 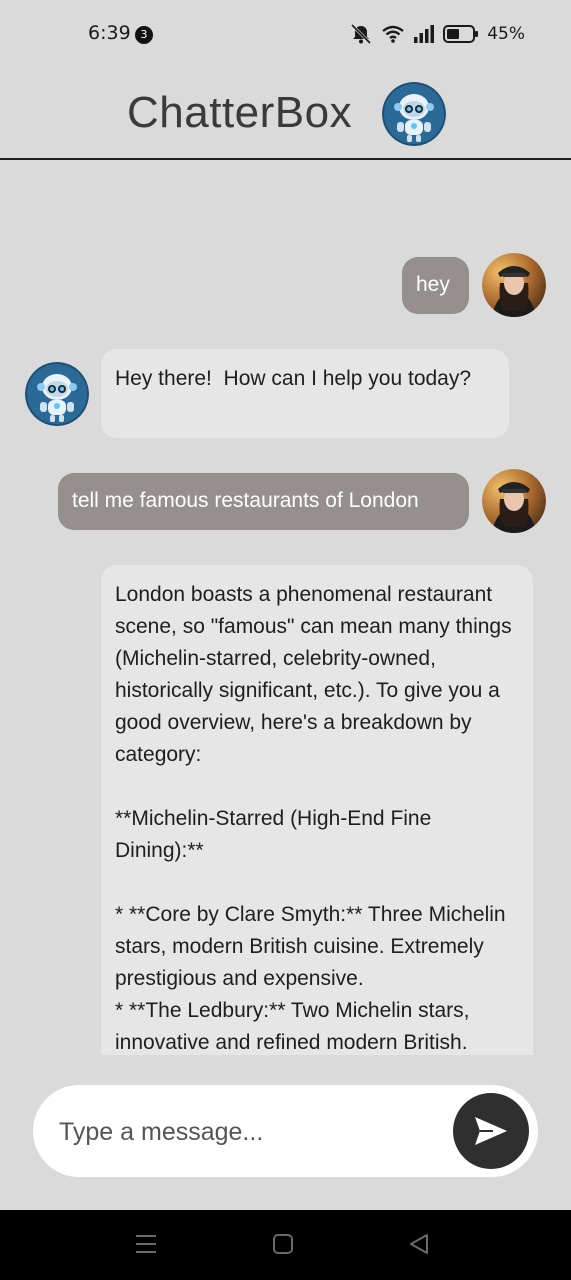 What do you see at coordinates (144, 35) in the screenshot?
I see `notification-badge: 3` at bounding box center [144, 35].